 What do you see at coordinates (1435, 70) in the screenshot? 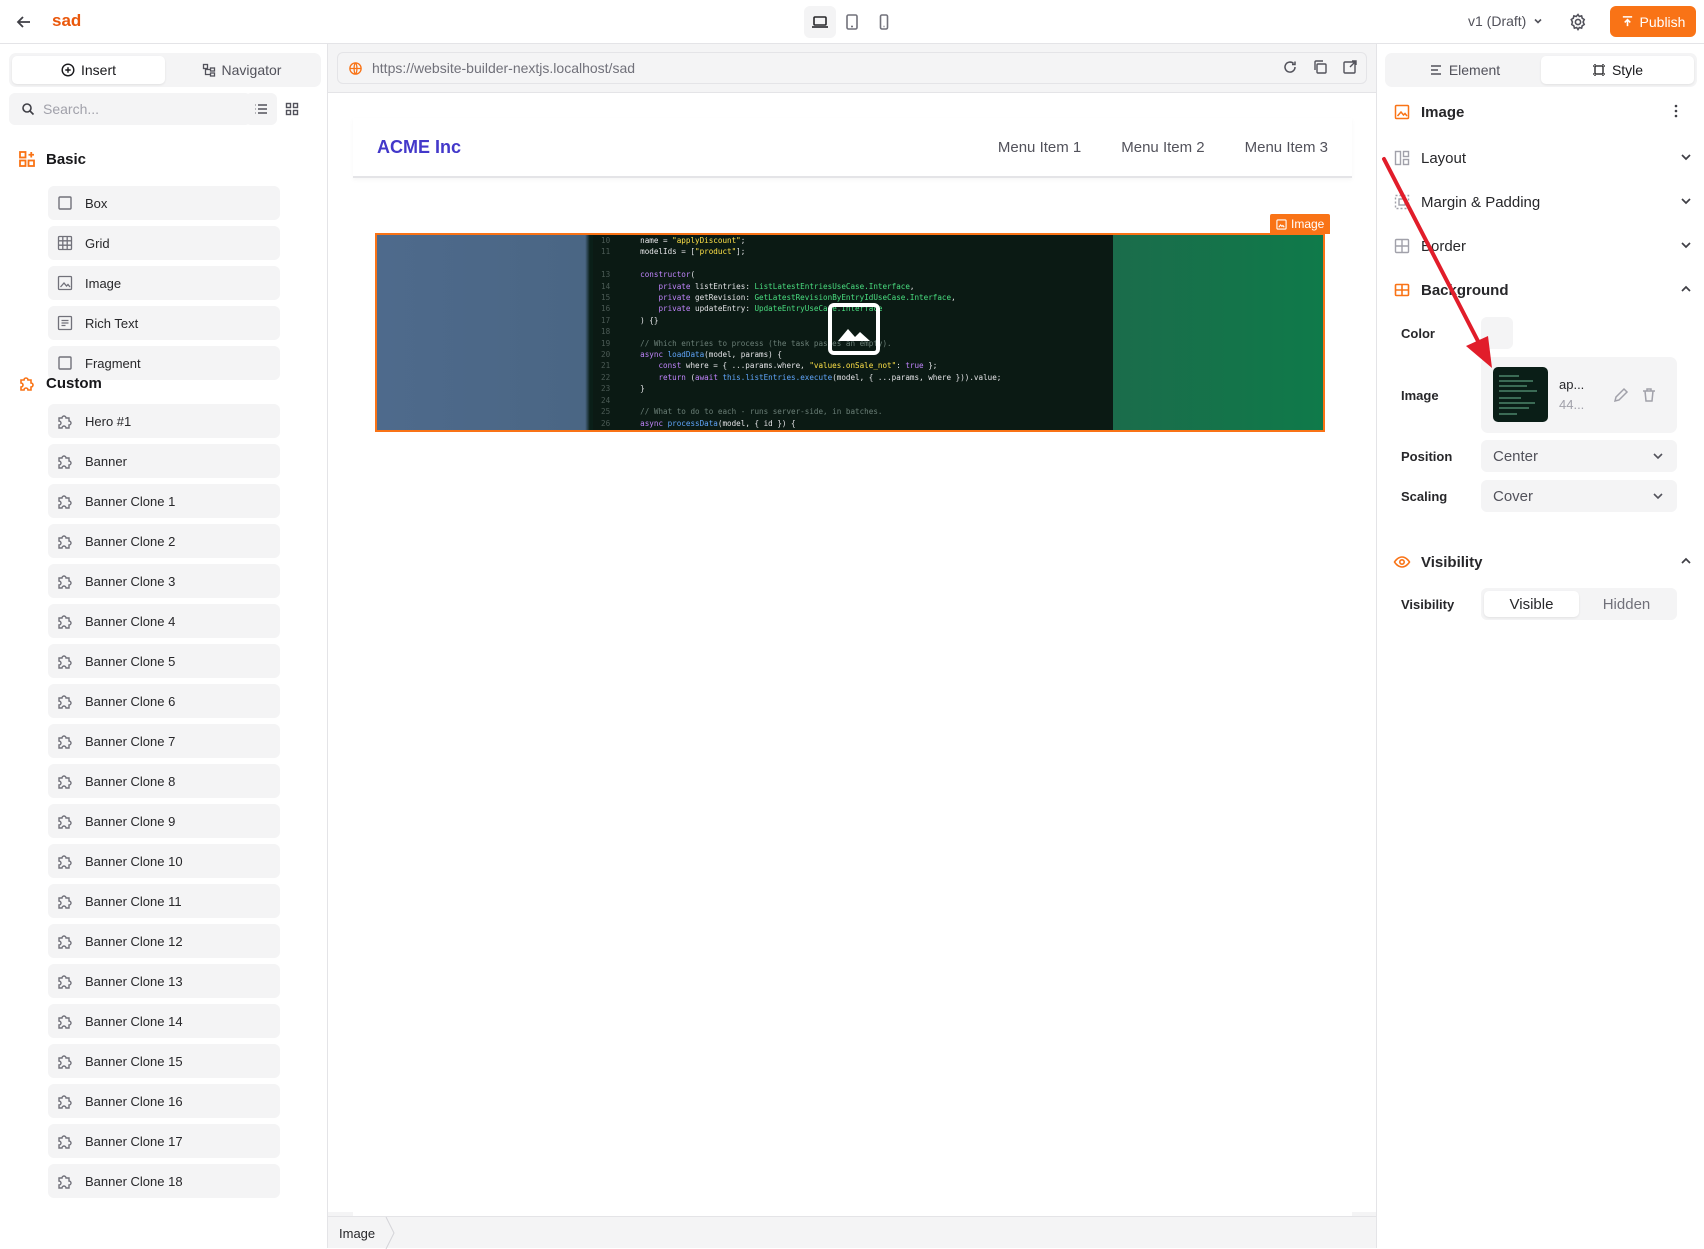
I see `align-left-icon` at bounding box center [1435, 70].